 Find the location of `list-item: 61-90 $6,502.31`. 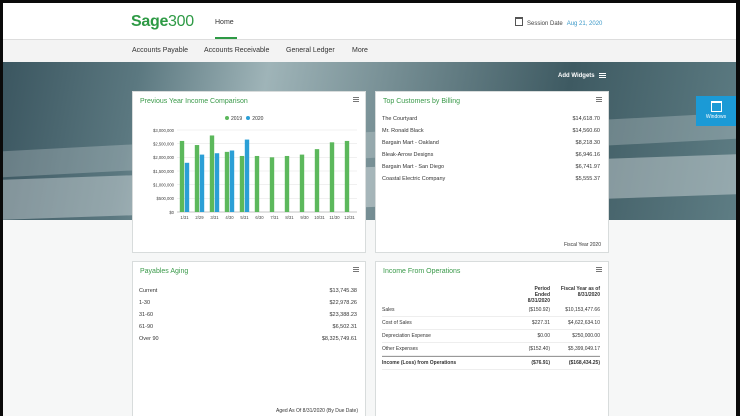

list-item: 61-90 $6,502.31 is located at coordinates (248, 328).